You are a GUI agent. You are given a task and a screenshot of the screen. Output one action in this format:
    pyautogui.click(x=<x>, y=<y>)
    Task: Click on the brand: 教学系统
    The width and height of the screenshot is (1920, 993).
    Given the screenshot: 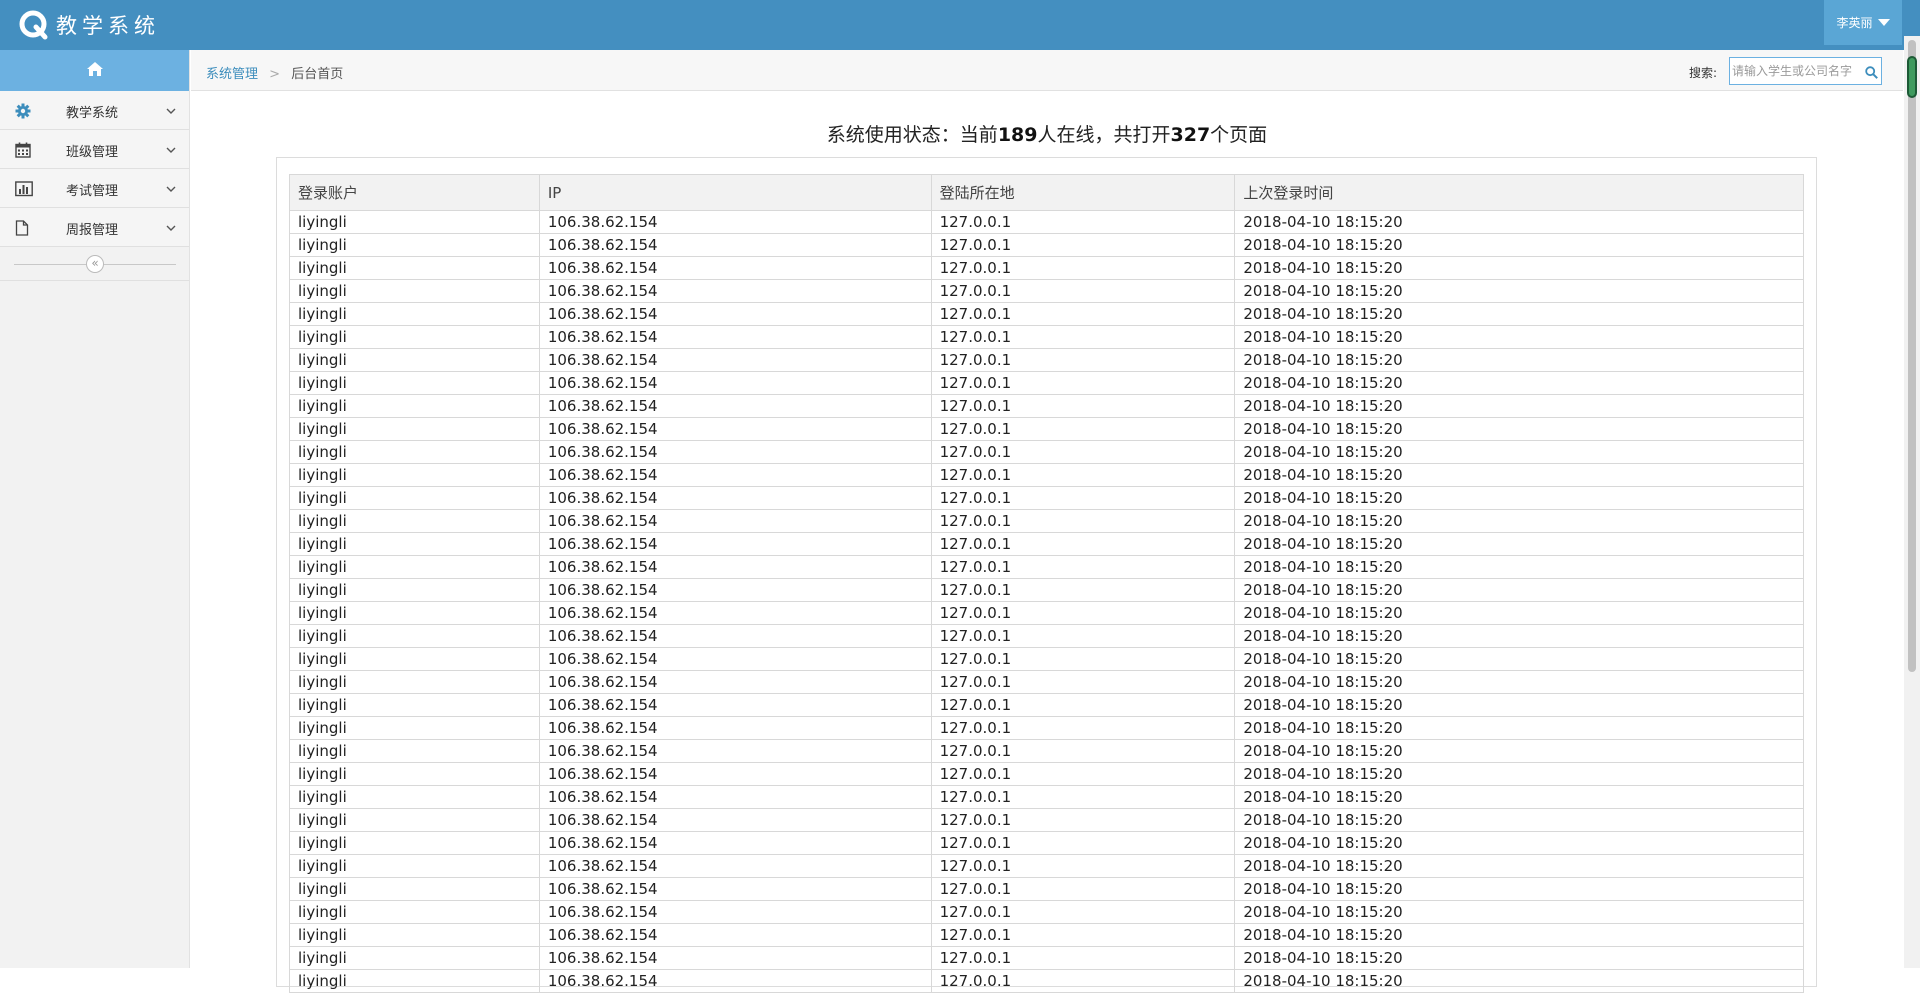 What is the action you would take?
    pyautogui.click(x=89, y=25)
    